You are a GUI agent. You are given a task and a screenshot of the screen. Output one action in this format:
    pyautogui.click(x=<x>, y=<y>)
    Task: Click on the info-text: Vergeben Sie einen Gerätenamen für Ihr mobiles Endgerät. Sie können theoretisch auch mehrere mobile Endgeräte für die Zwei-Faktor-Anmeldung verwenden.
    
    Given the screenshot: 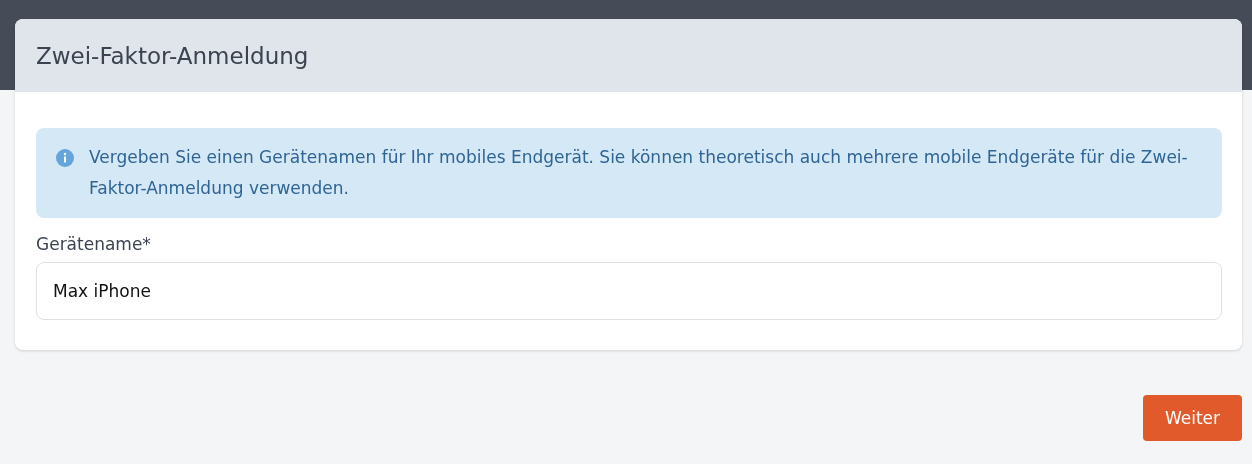 What is the action you would take?
    pyautogui.click(x=639, y=173)
    